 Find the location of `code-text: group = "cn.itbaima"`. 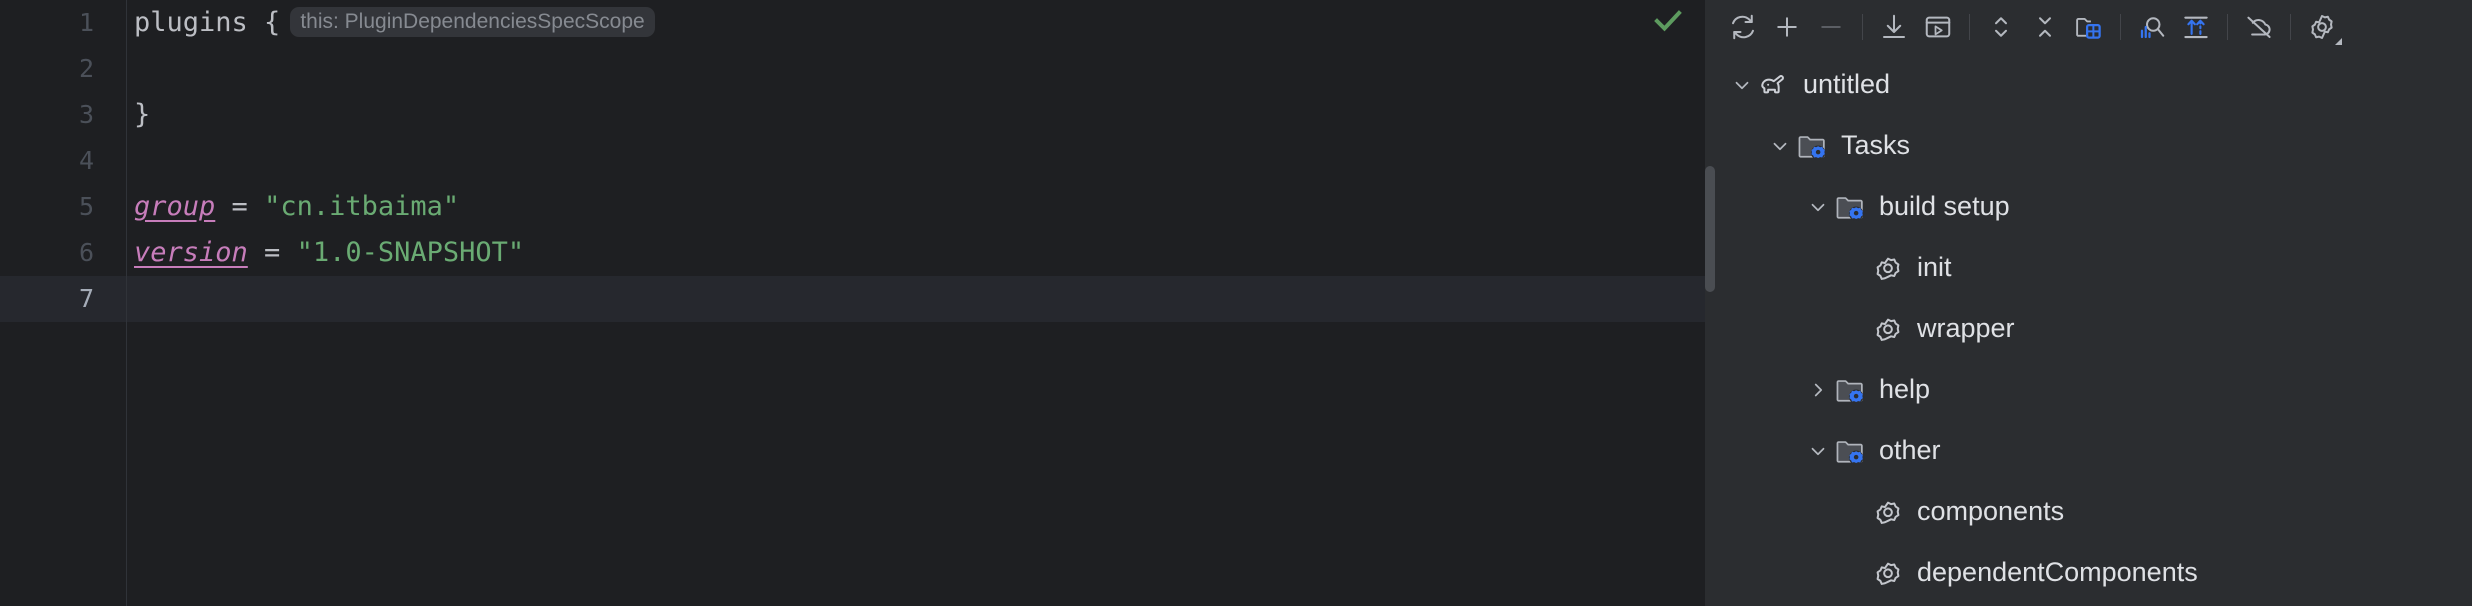

code-text: group = "cn.itbaima" is located at coordinates (296, 207).